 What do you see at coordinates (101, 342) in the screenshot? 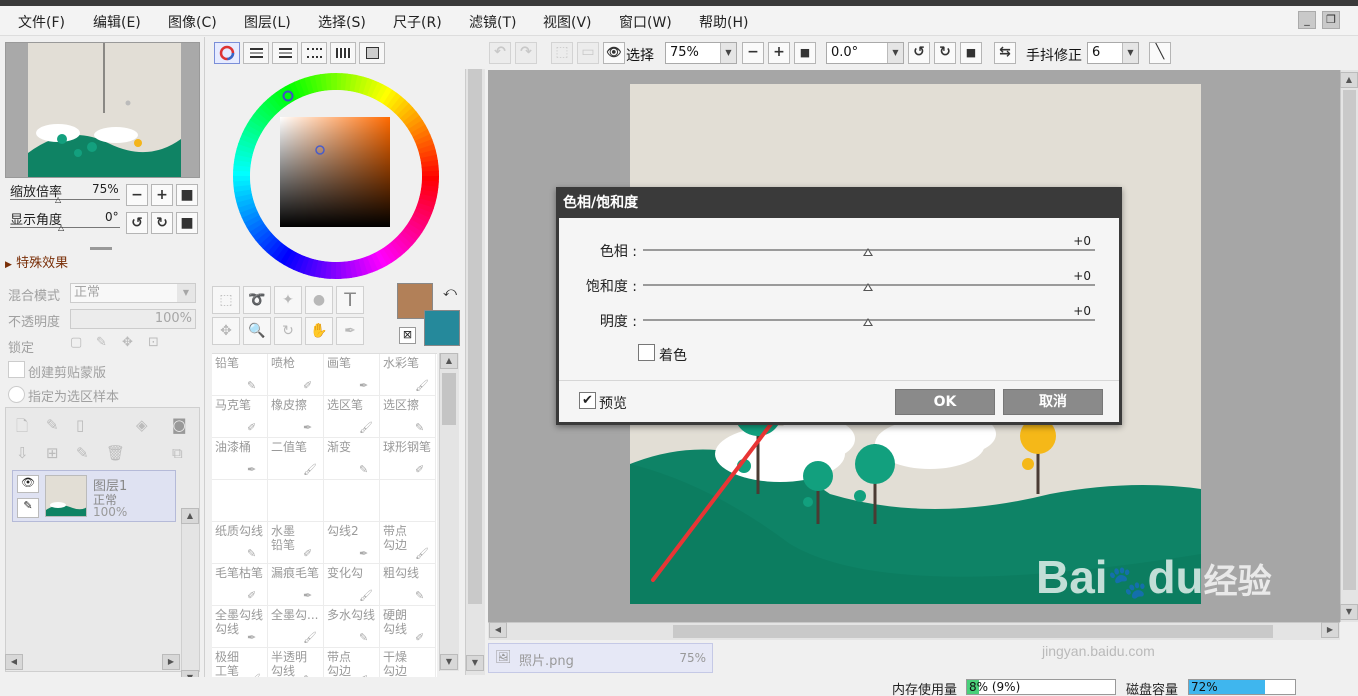
I see `lock-paint-icon: ✎` at bounding box center [101, 342].